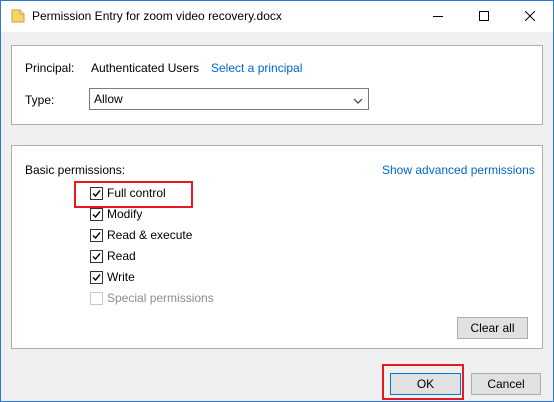  I want to click on write-checkbox, so click(96, 277).